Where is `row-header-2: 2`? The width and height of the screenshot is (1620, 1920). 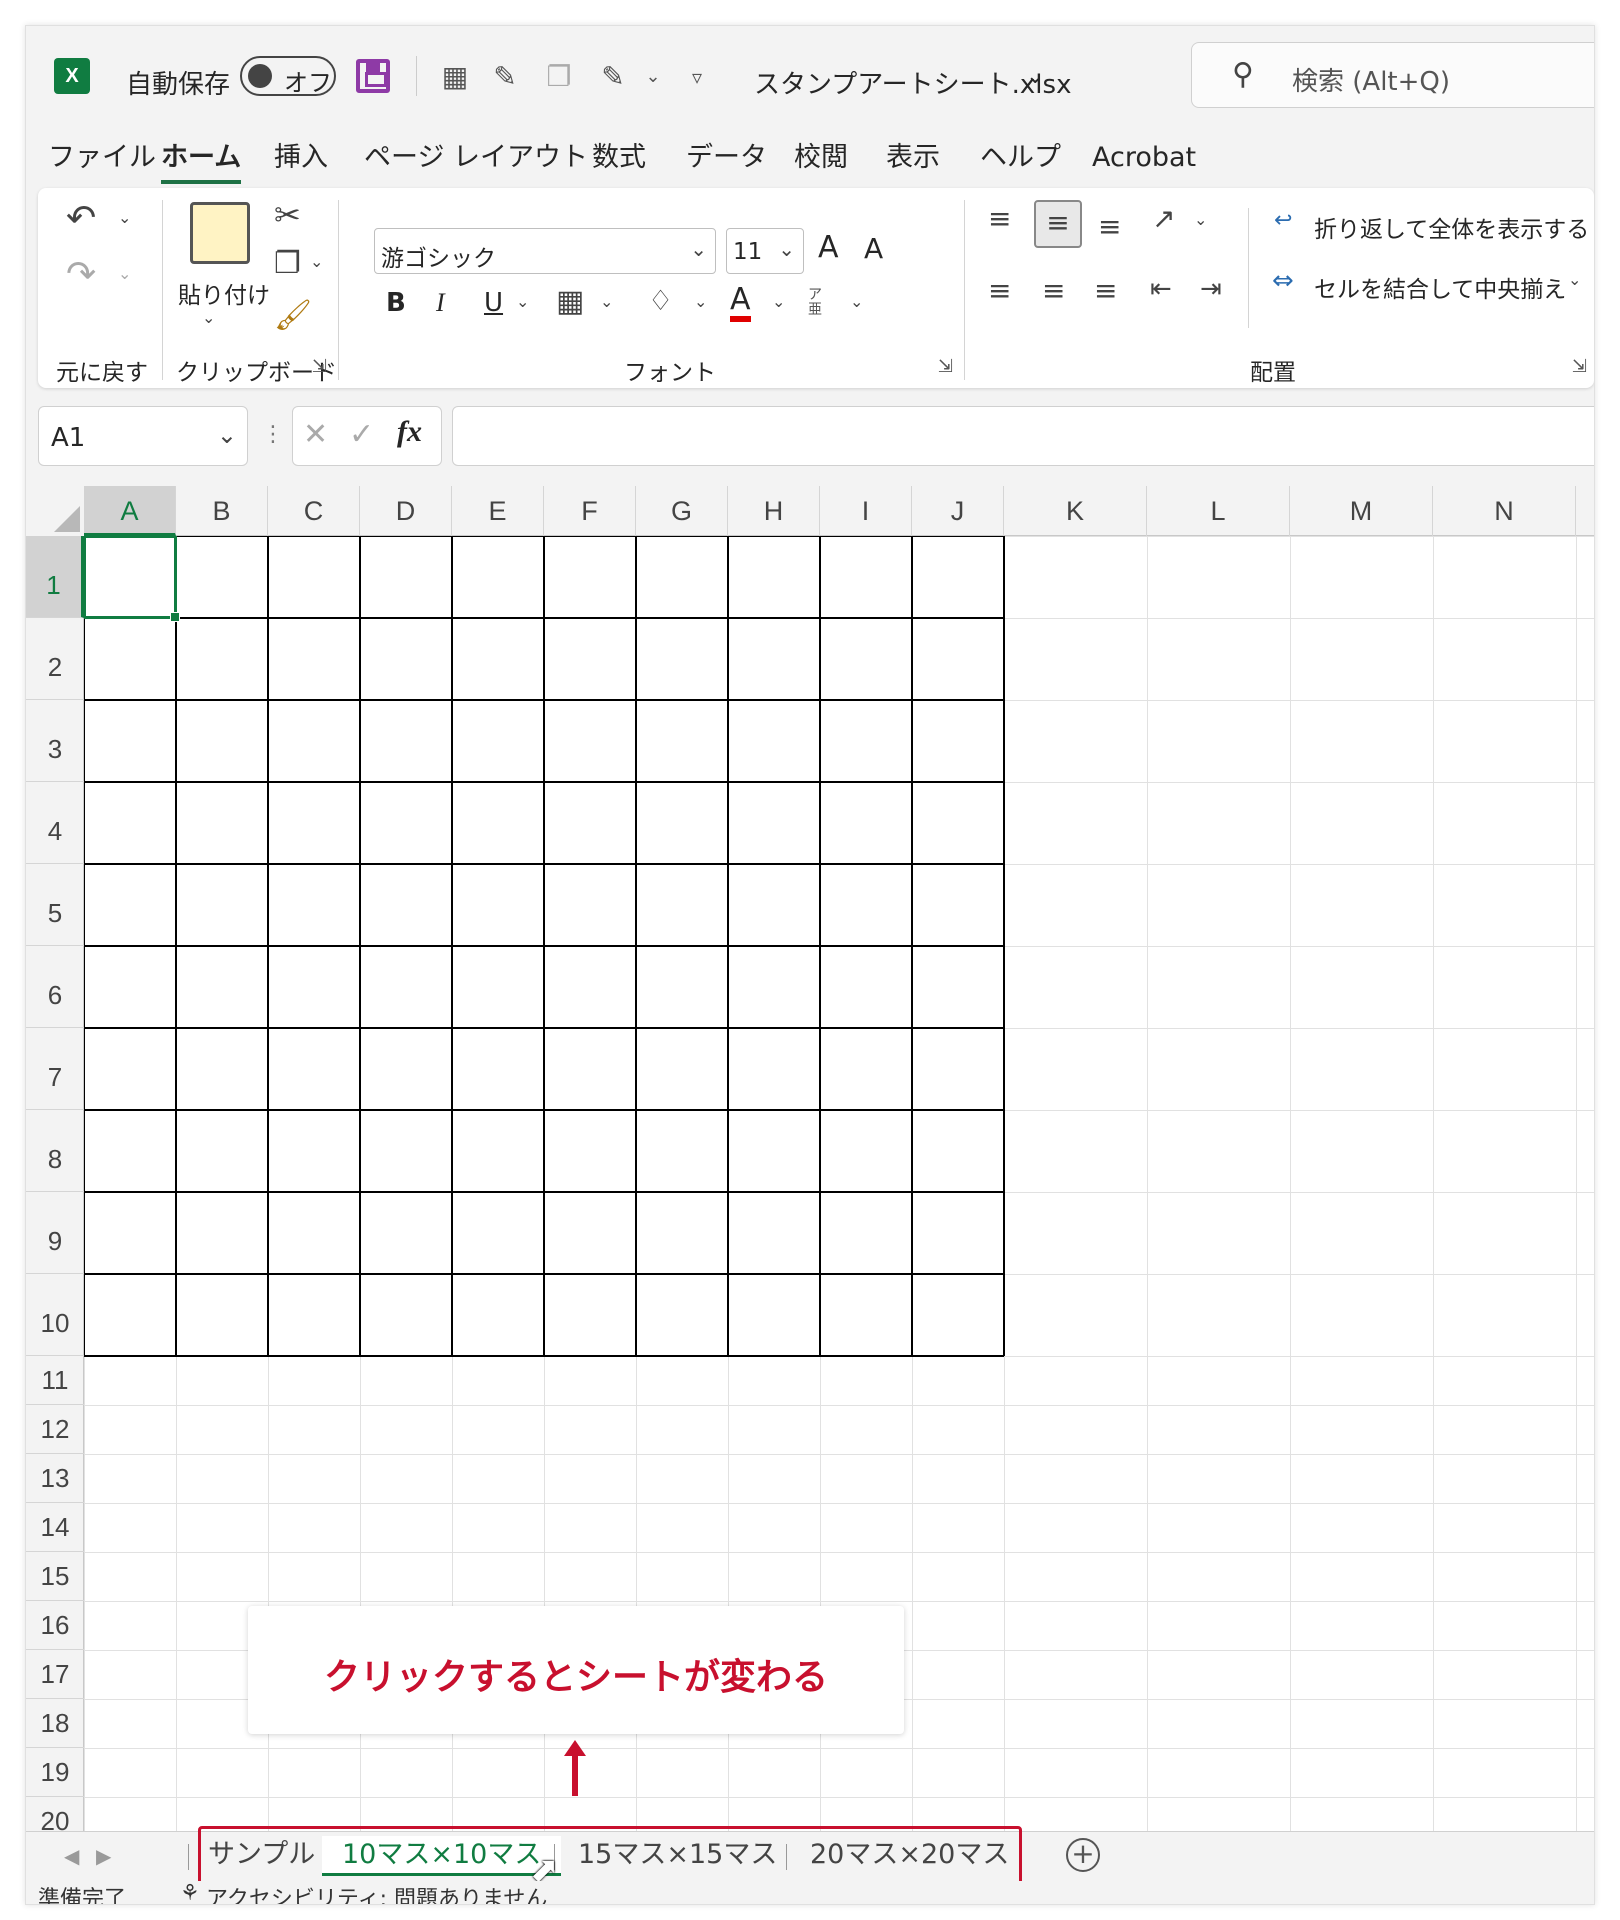 row-header-2: 2 is located at coordinates (55, 659).